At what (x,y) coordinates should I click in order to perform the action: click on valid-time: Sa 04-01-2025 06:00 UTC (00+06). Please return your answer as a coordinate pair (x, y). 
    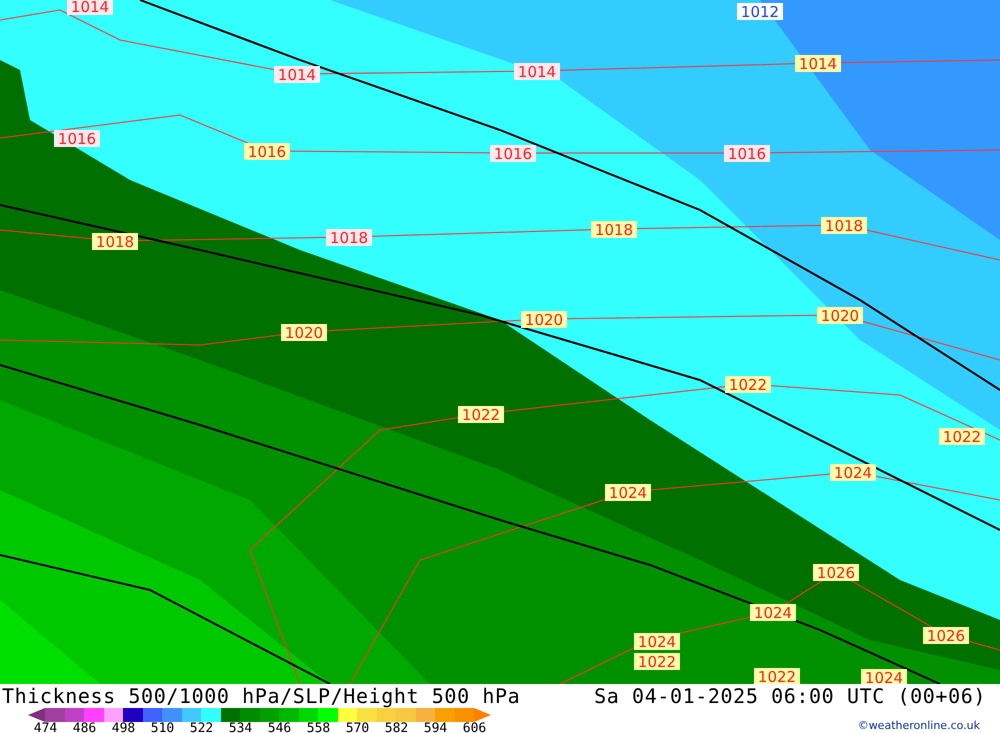
    Looking at the image, I should click on (790, 696).